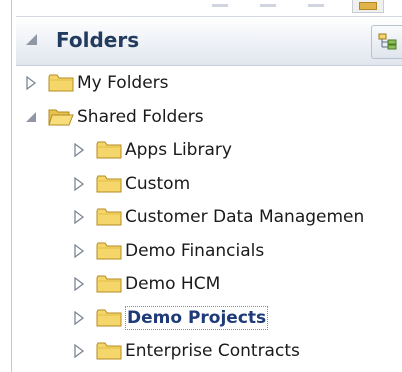 The height and width of the screenshot is (372, 402). What do you see at coordinates (197, 317) in the screenshot?
I see `tree-item-label: Demo Projects` at bounding box center [197, 317].